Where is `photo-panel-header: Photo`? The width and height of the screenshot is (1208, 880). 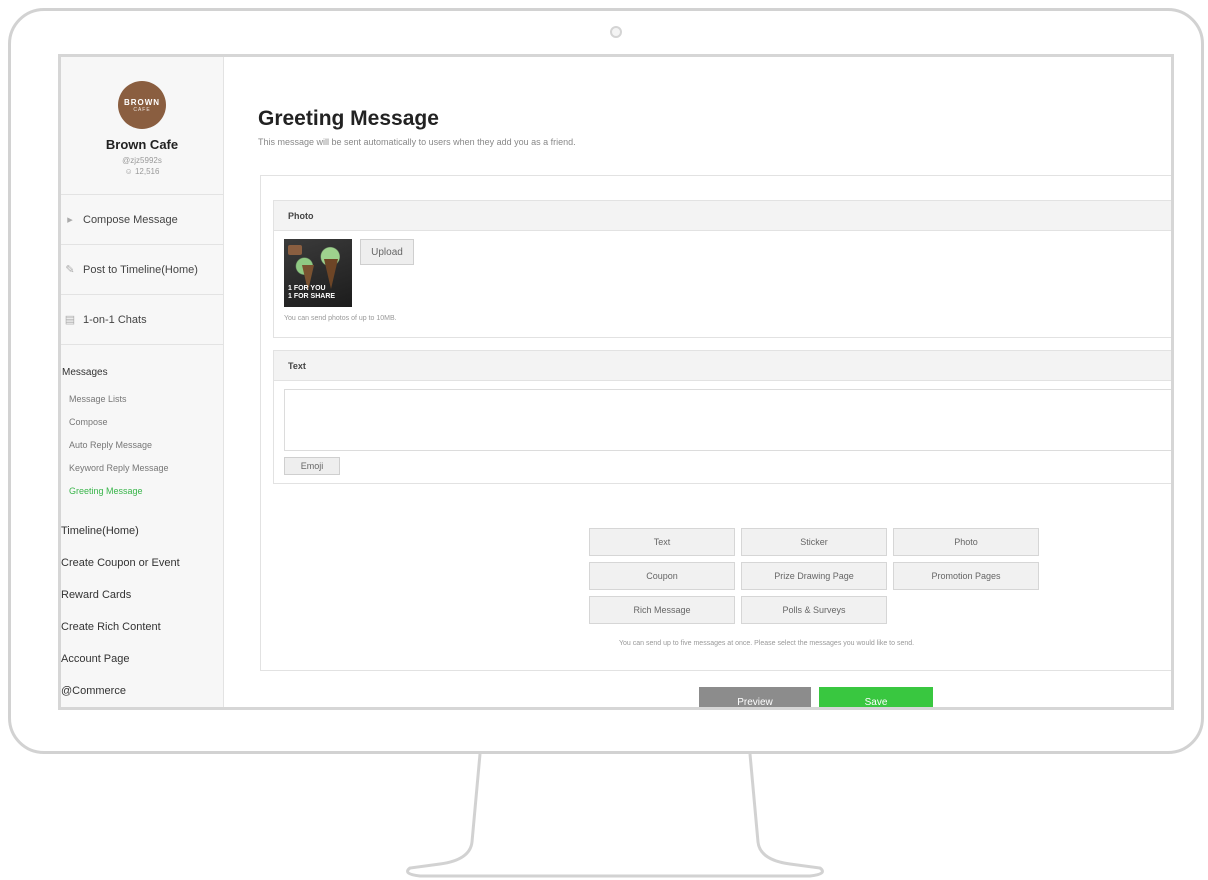 photo-panel-header: Photo is located at coordinates (722, 216).